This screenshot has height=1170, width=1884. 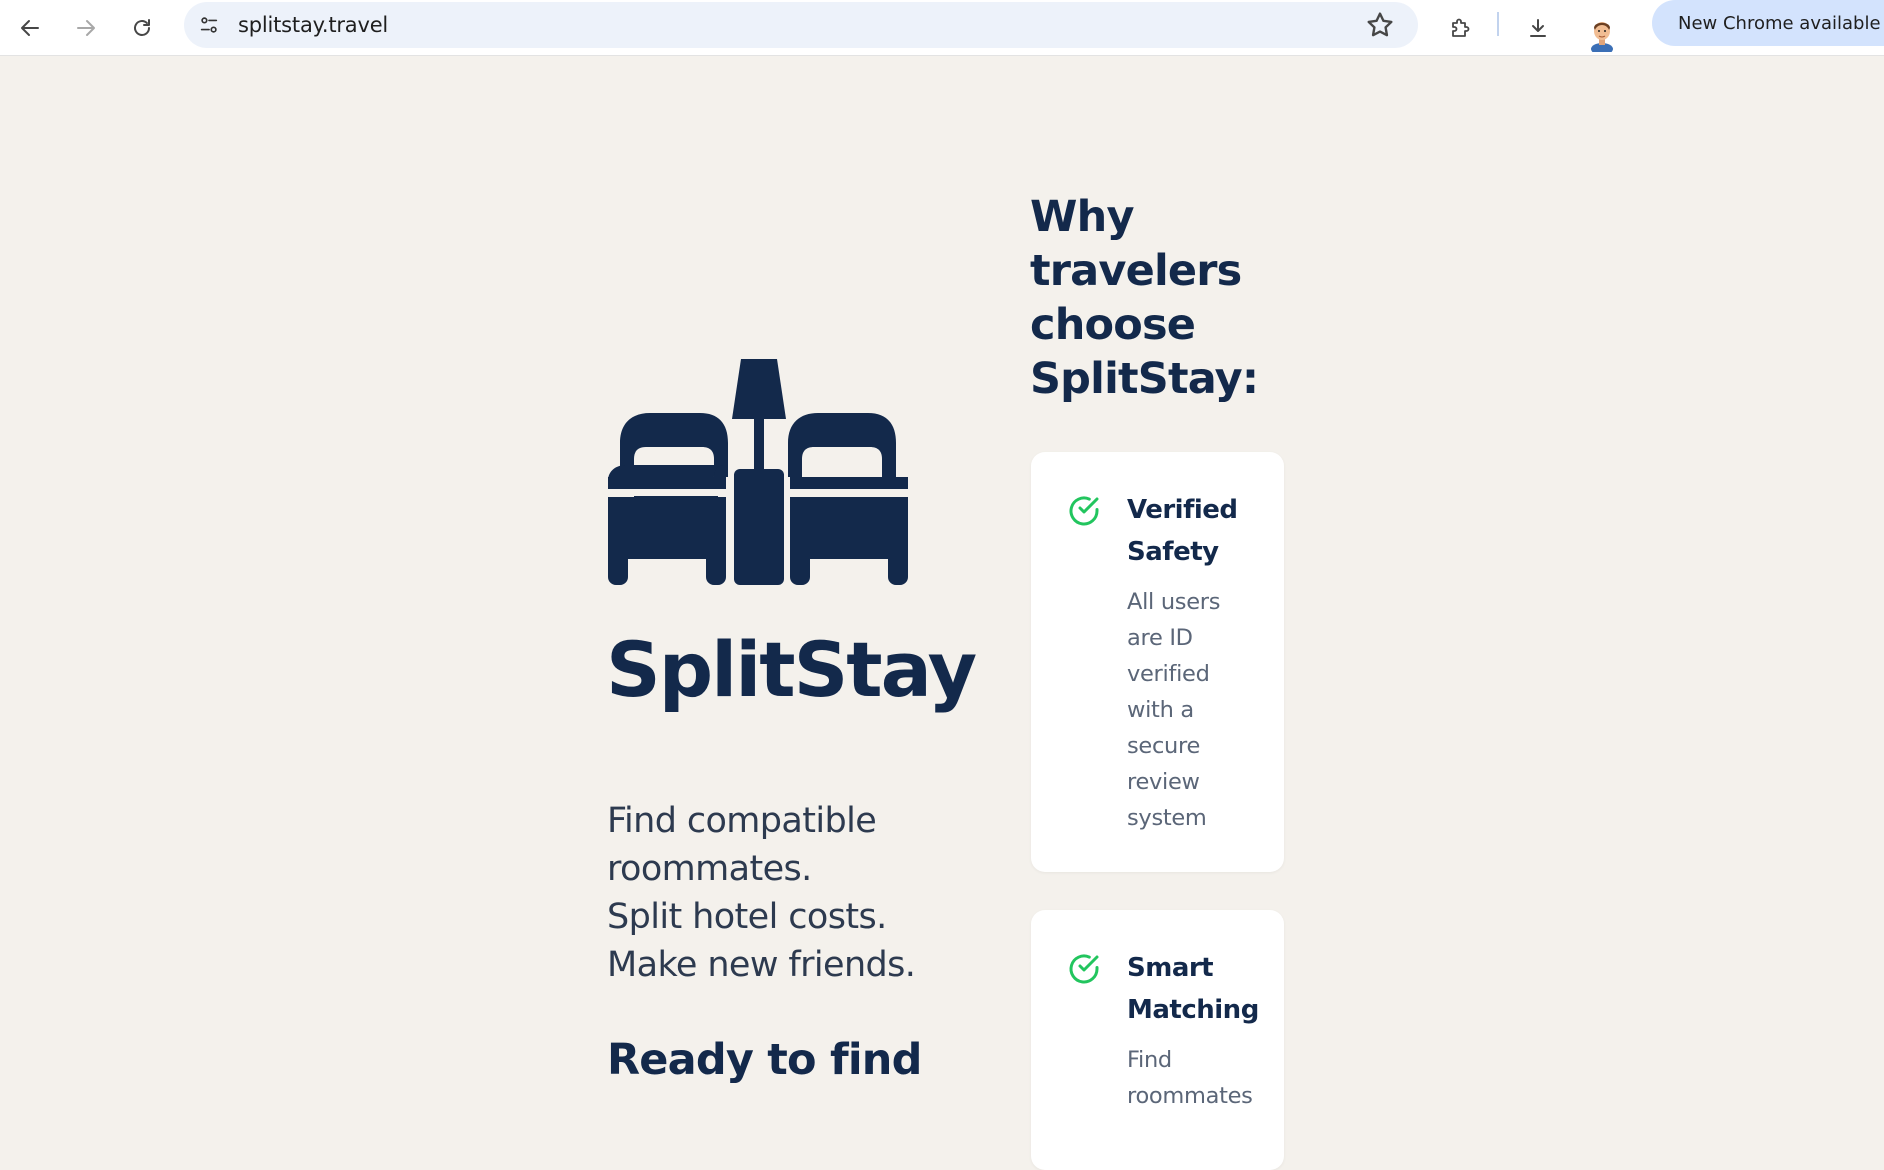 What do you see at coordinates (1779, 23) in the screenshot?
I see `chrome-update-label: New Chrome available` at bounding box center [1779, 23].